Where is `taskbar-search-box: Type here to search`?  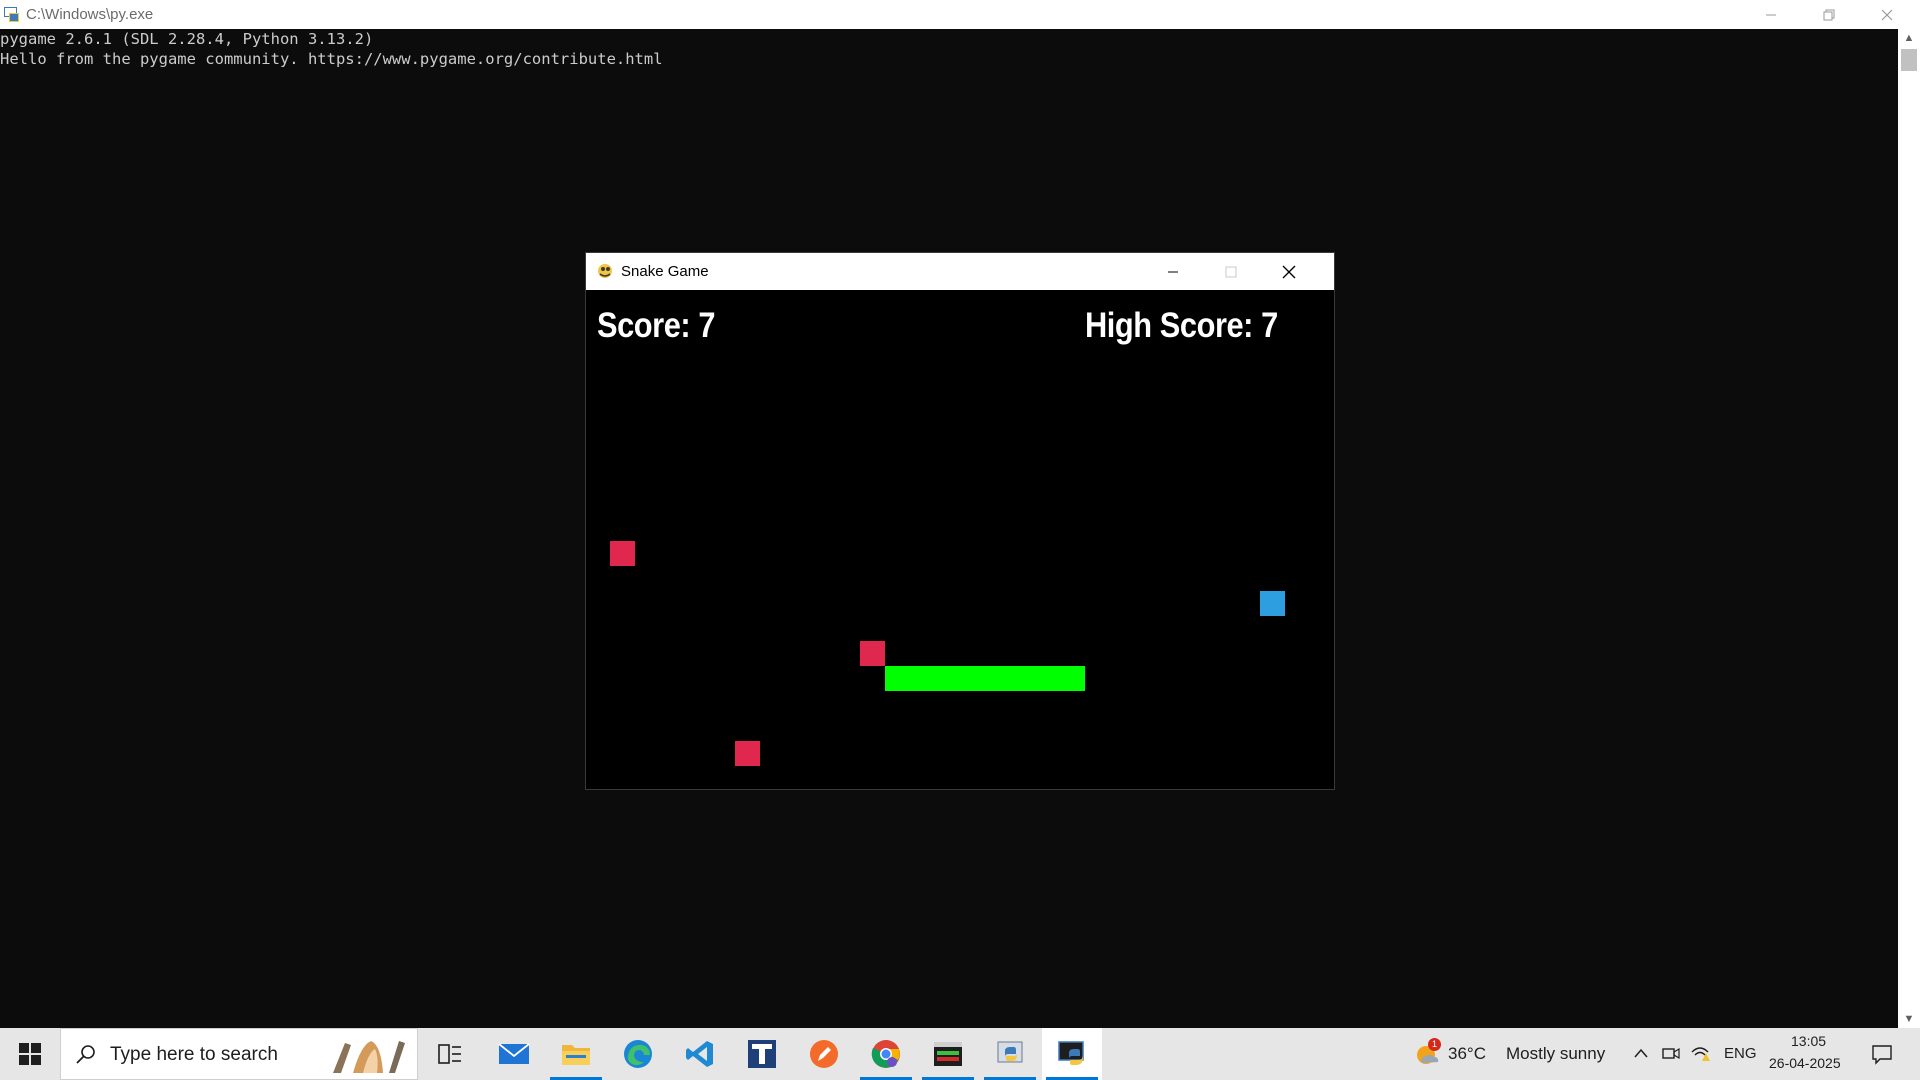
taskbar-search-box: Type here to search is located at coordinates (239, 1054).